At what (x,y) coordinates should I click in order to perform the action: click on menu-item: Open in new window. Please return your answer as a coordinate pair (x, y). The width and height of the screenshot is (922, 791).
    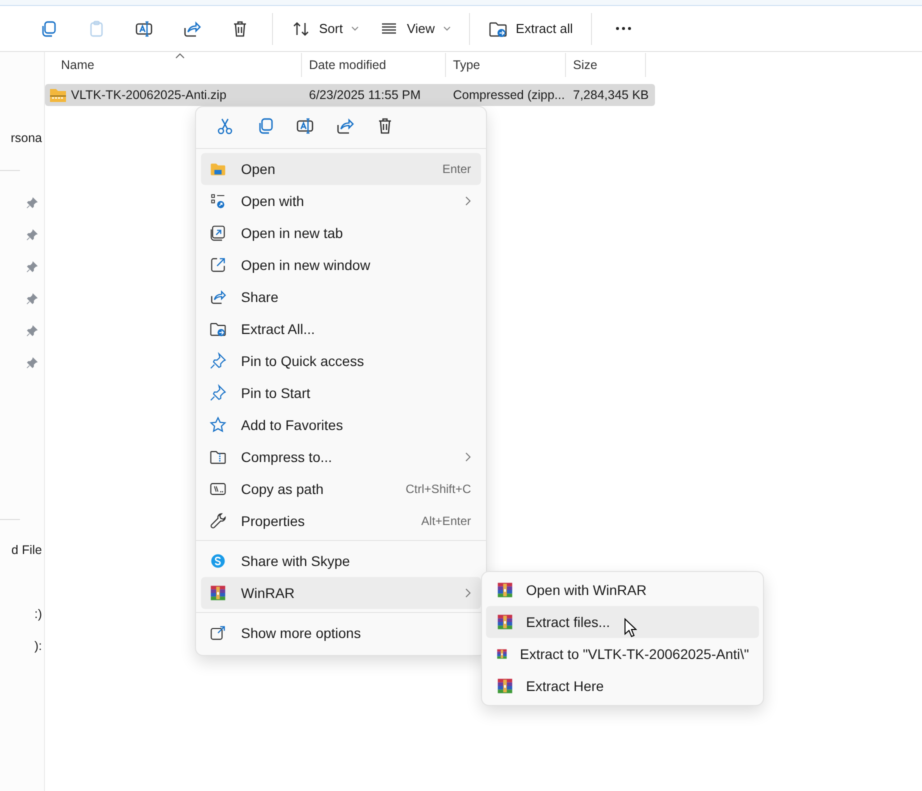
    Looking at the image, I should click on (341, 265).